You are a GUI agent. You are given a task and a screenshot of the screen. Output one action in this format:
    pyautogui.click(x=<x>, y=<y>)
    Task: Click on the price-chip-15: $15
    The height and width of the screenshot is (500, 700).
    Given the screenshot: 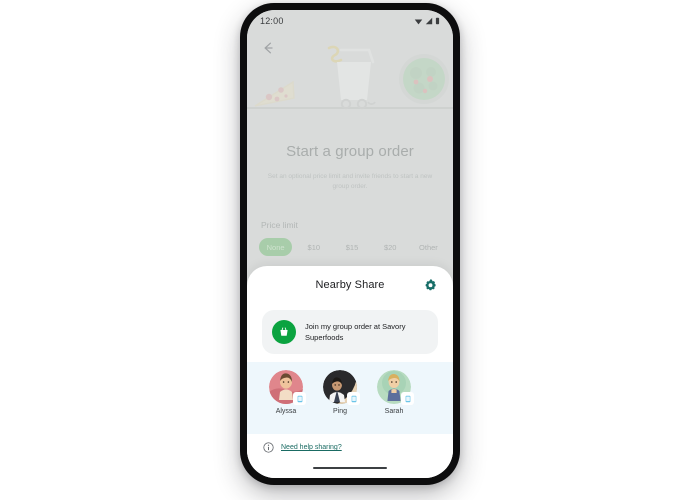 What is the action you would take?
    pyautogui.click(x=351, y=247)
    